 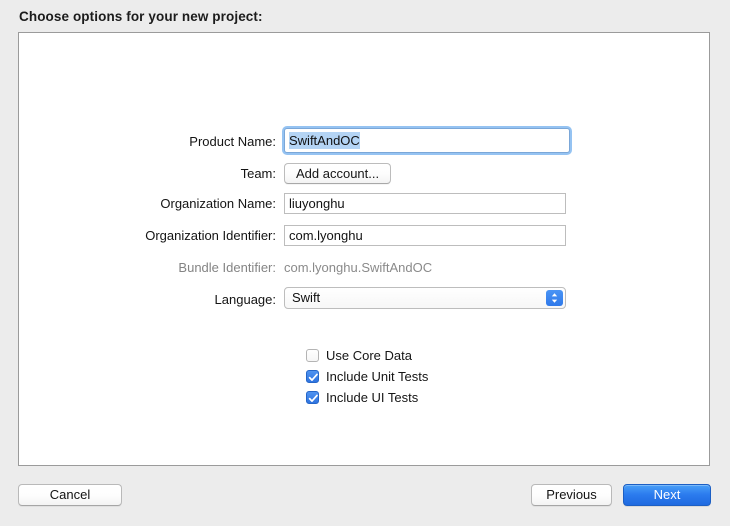 I want to click on checkbox-row-include-unit-tests: Include Unit Tests, so click(x=367, y=376).